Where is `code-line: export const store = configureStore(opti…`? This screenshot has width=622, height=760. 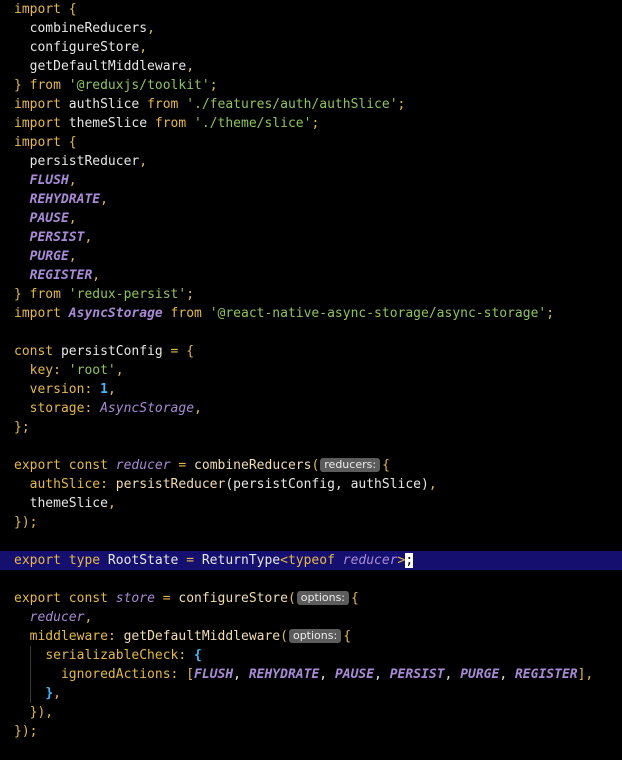
code-line: export const store = configureStore(opti… is located at coordinates (311, 598).